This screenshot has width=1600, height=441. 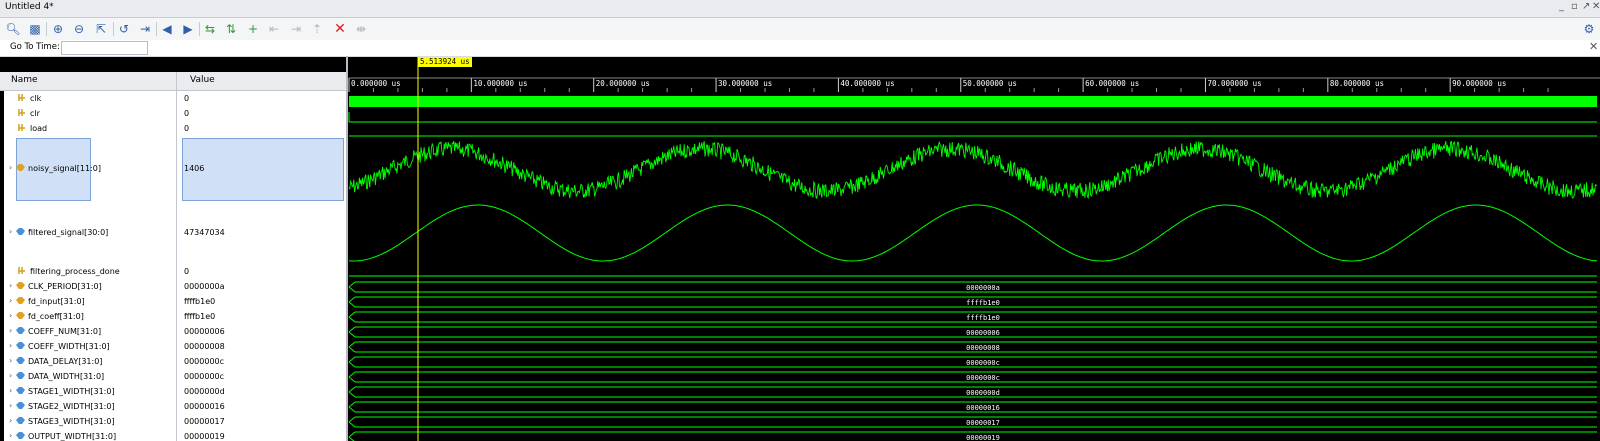 I want to click on filtered-signal-wave, so click(x=973, y=233).